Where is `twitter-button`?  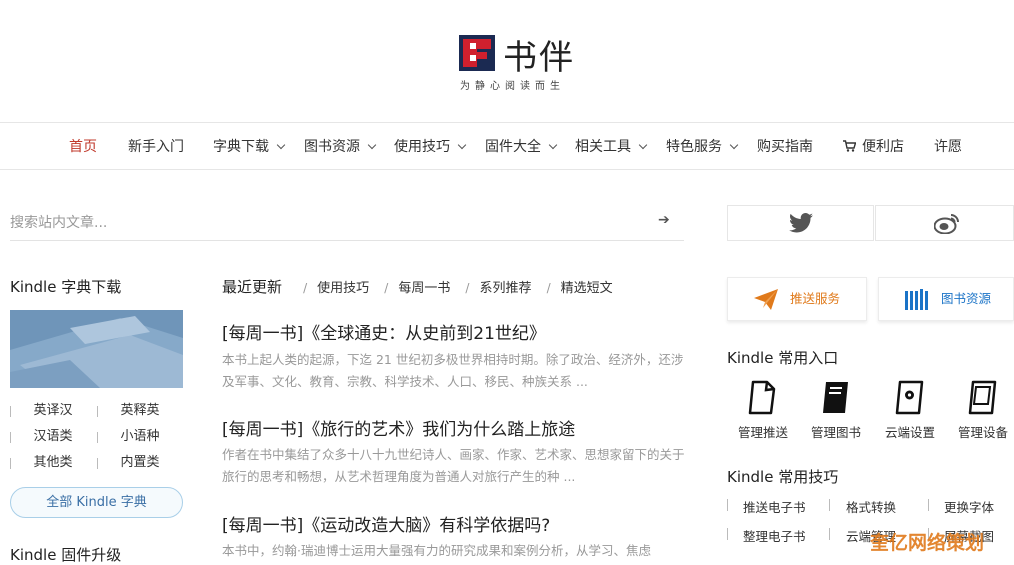
twitter-button is located at coordinates (800, 223).